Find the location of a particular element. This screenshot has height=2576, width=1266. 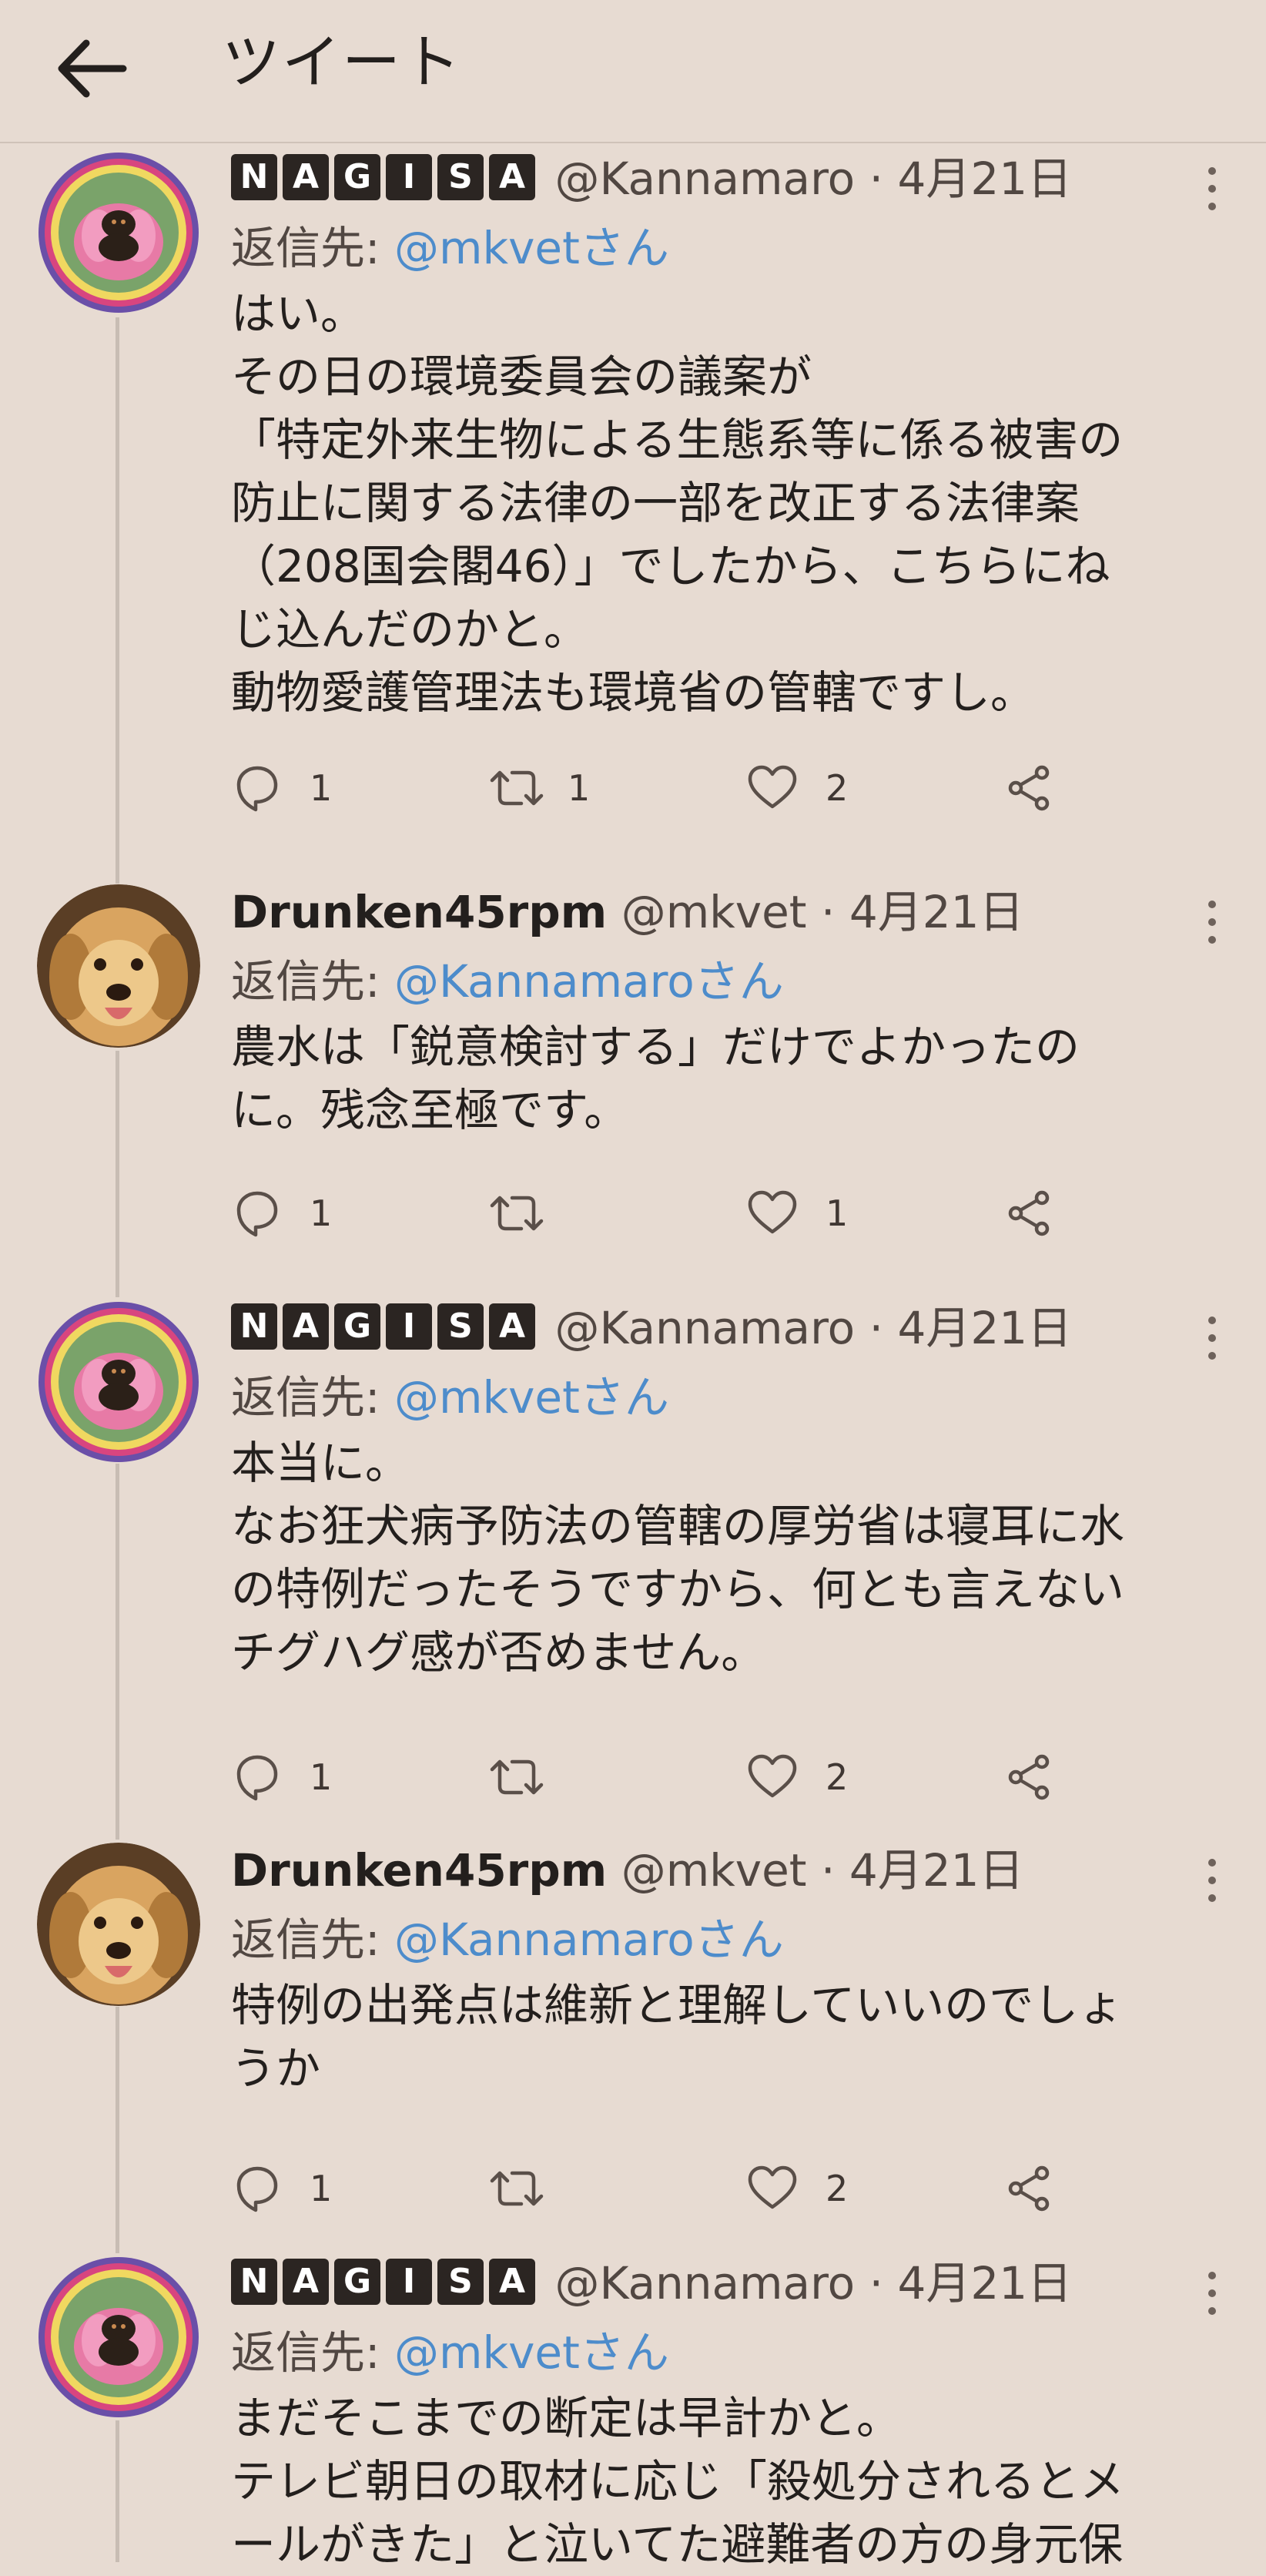

like-count: 1 is located at coordinates (837, 1213).